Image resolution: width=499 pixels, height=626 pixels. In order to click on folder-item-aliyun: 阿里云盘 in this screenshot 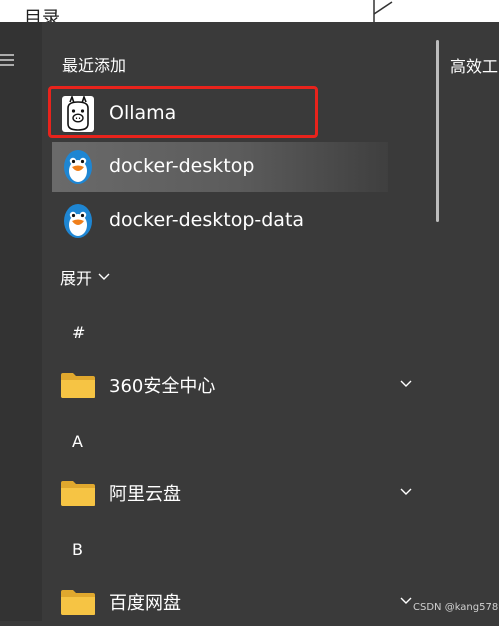, I will do `click(235, 492)`.